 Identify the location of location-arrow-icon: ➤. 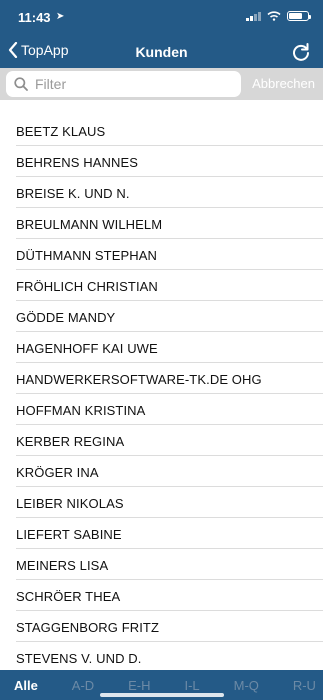
(60, 16).